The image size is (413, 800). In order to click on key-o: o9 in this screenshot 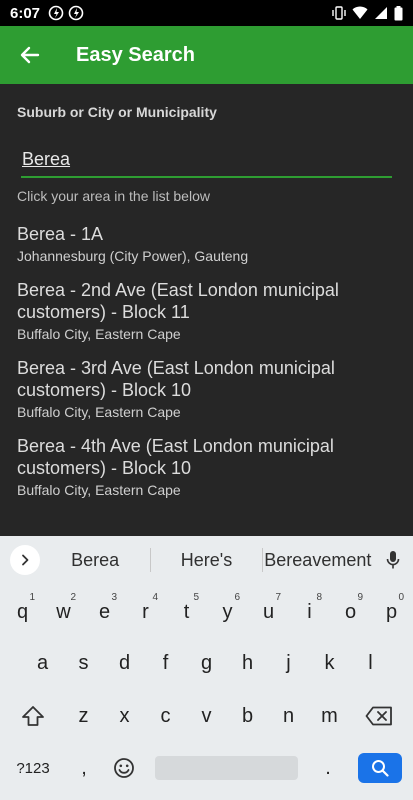, I will do `click(350, 612)`.